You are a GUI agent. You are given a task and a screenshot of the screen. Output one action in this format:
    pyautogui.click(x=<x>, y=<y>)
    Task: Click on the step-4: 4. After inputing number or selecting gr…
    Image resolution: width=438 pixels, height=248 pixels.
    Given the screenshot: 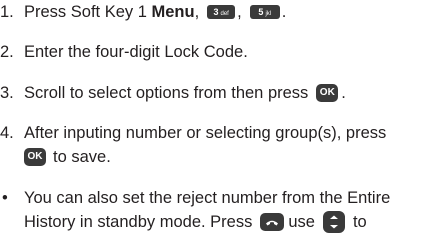 What is the action you would take?
    pyautogui.click(x=193, y=133)
    